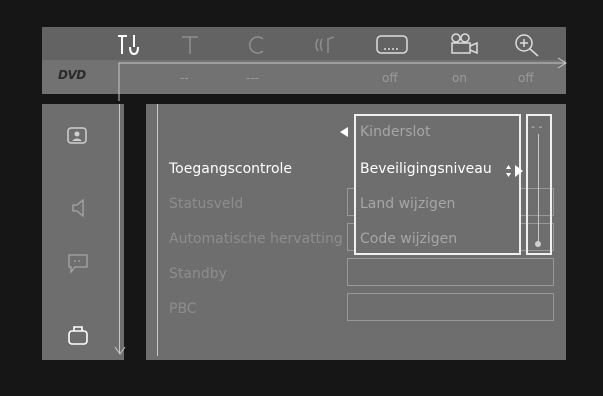 This screenshot has width=603, height=396. What do you see at coordinates (408, 239) in the screenshot?
I see `option-code-wijzigen: Code wijzigen` at bounding box center [408, 239].